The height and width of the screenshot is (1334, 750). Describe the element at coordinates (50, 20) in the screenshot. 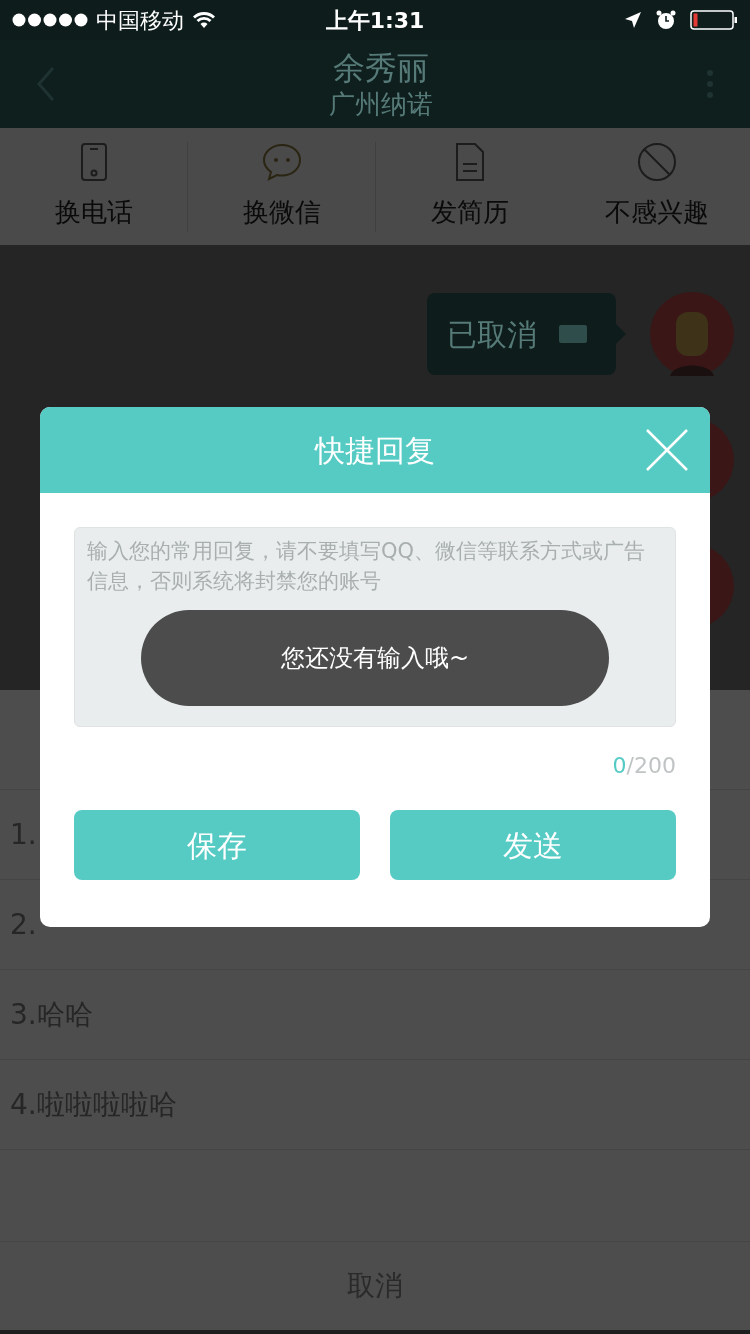

I see `signal-icon` at that location.